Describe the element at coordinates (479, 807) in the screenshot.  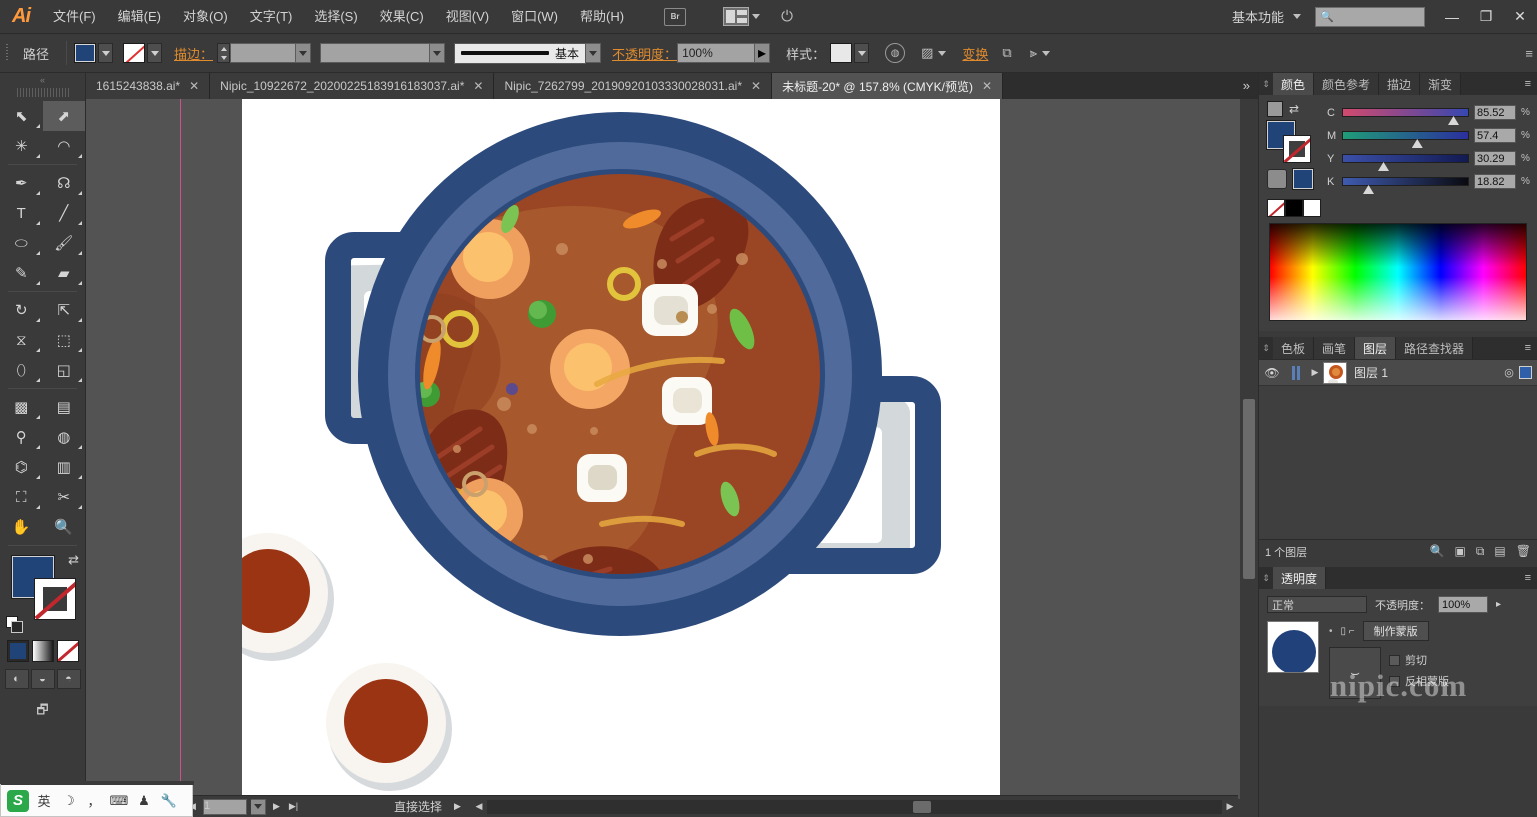
I see `scroll-left-arrow: ◀` at that location.